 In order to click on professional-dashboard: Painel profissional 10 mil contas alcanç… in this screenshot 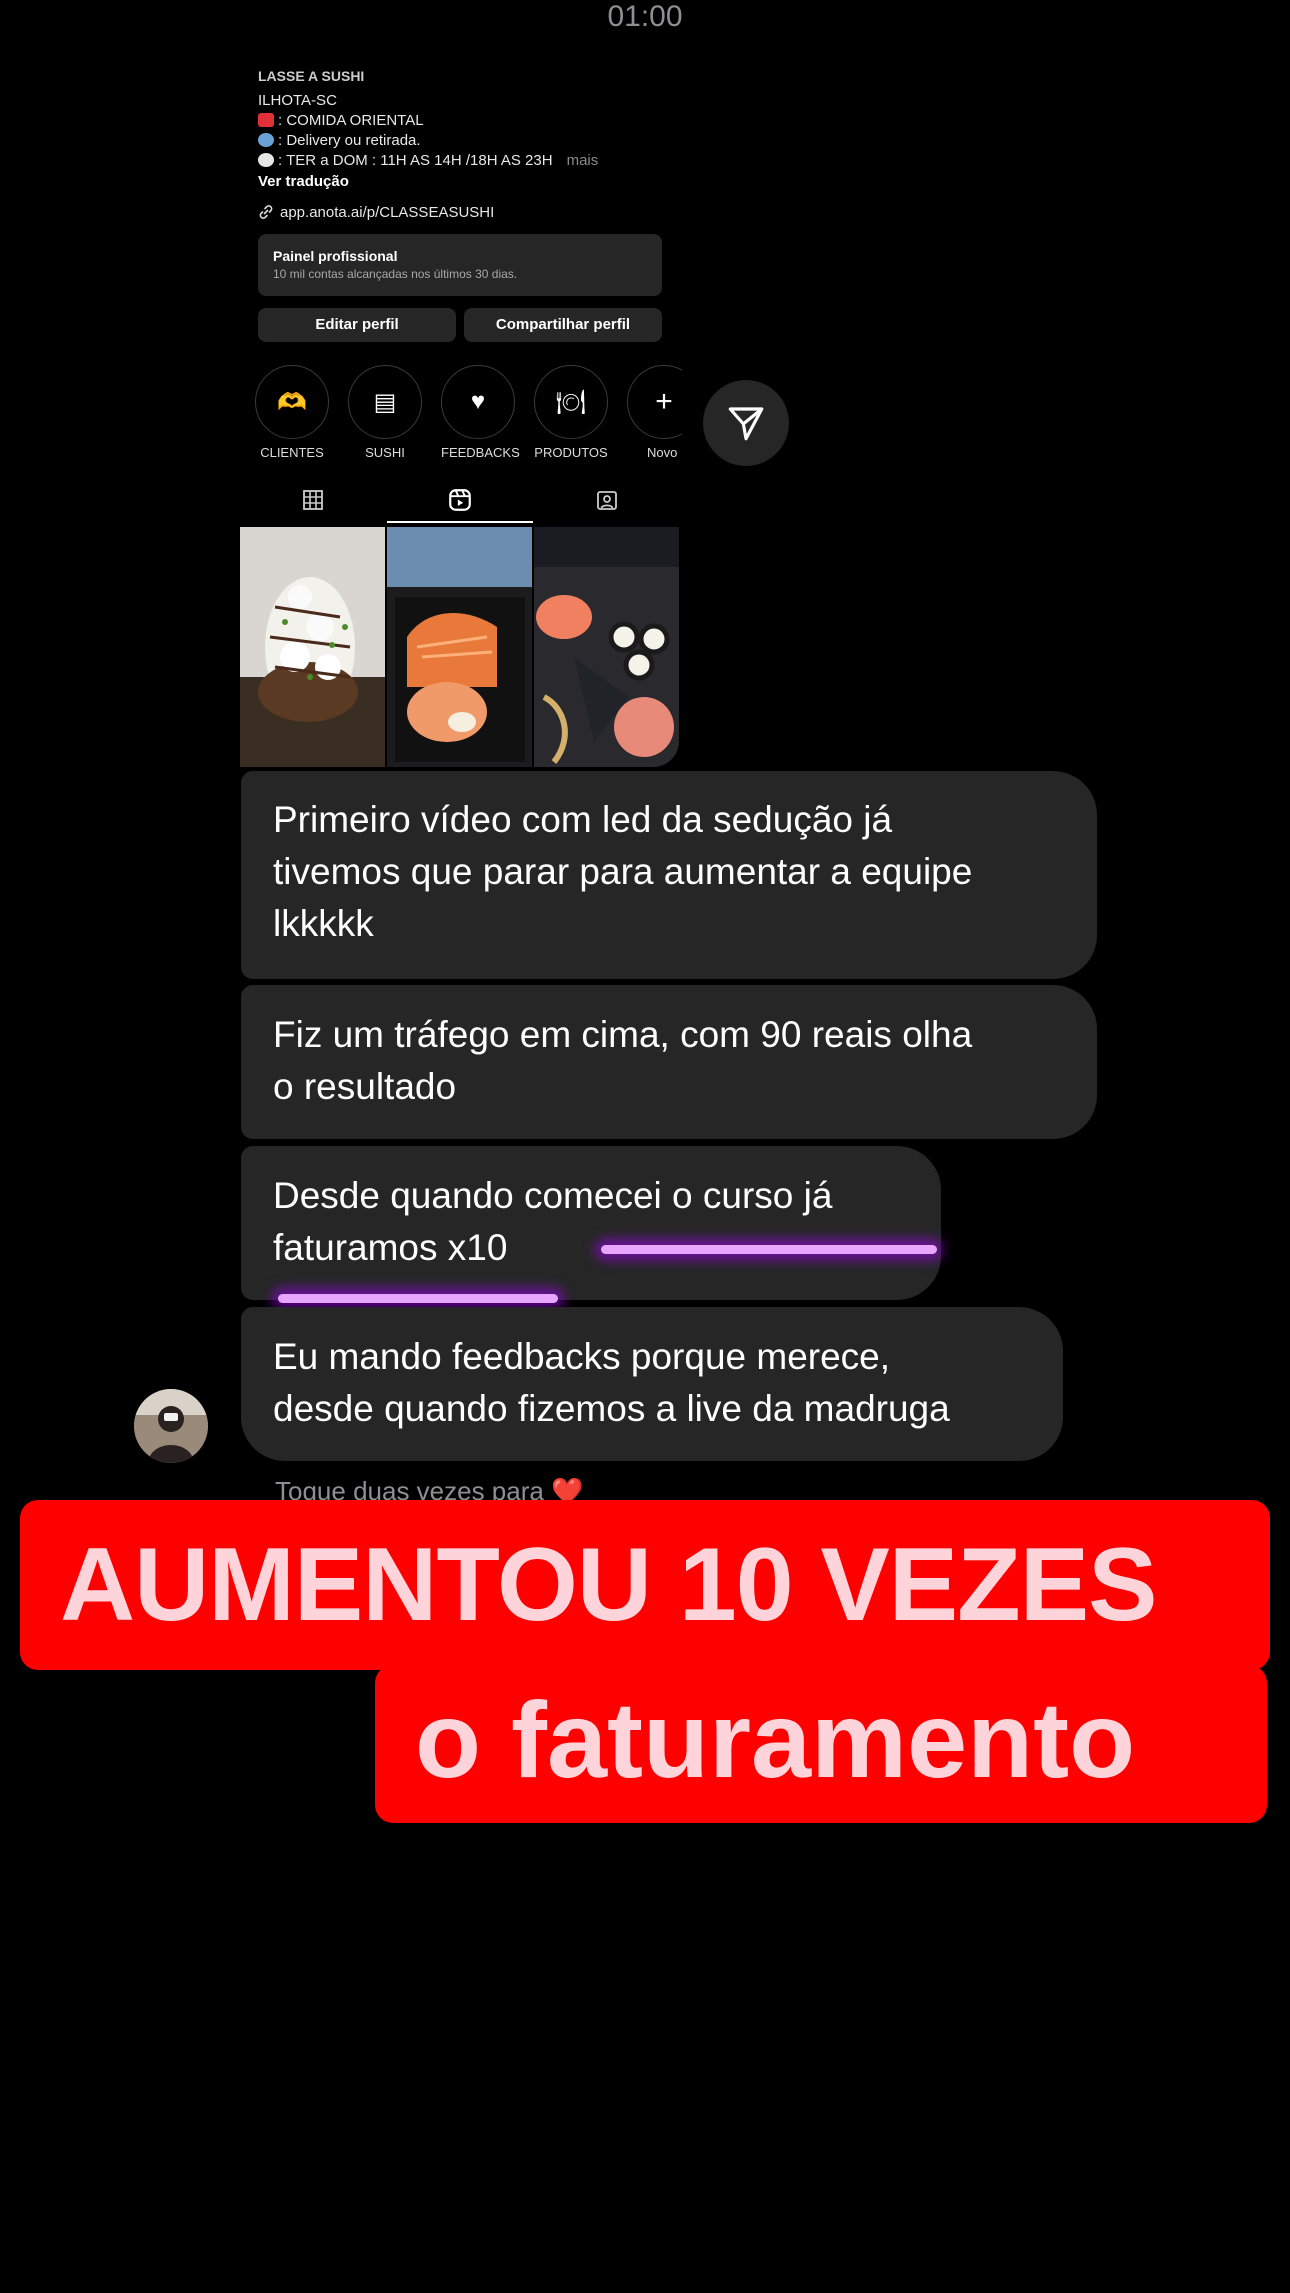, I will do `click(460, 265)`.